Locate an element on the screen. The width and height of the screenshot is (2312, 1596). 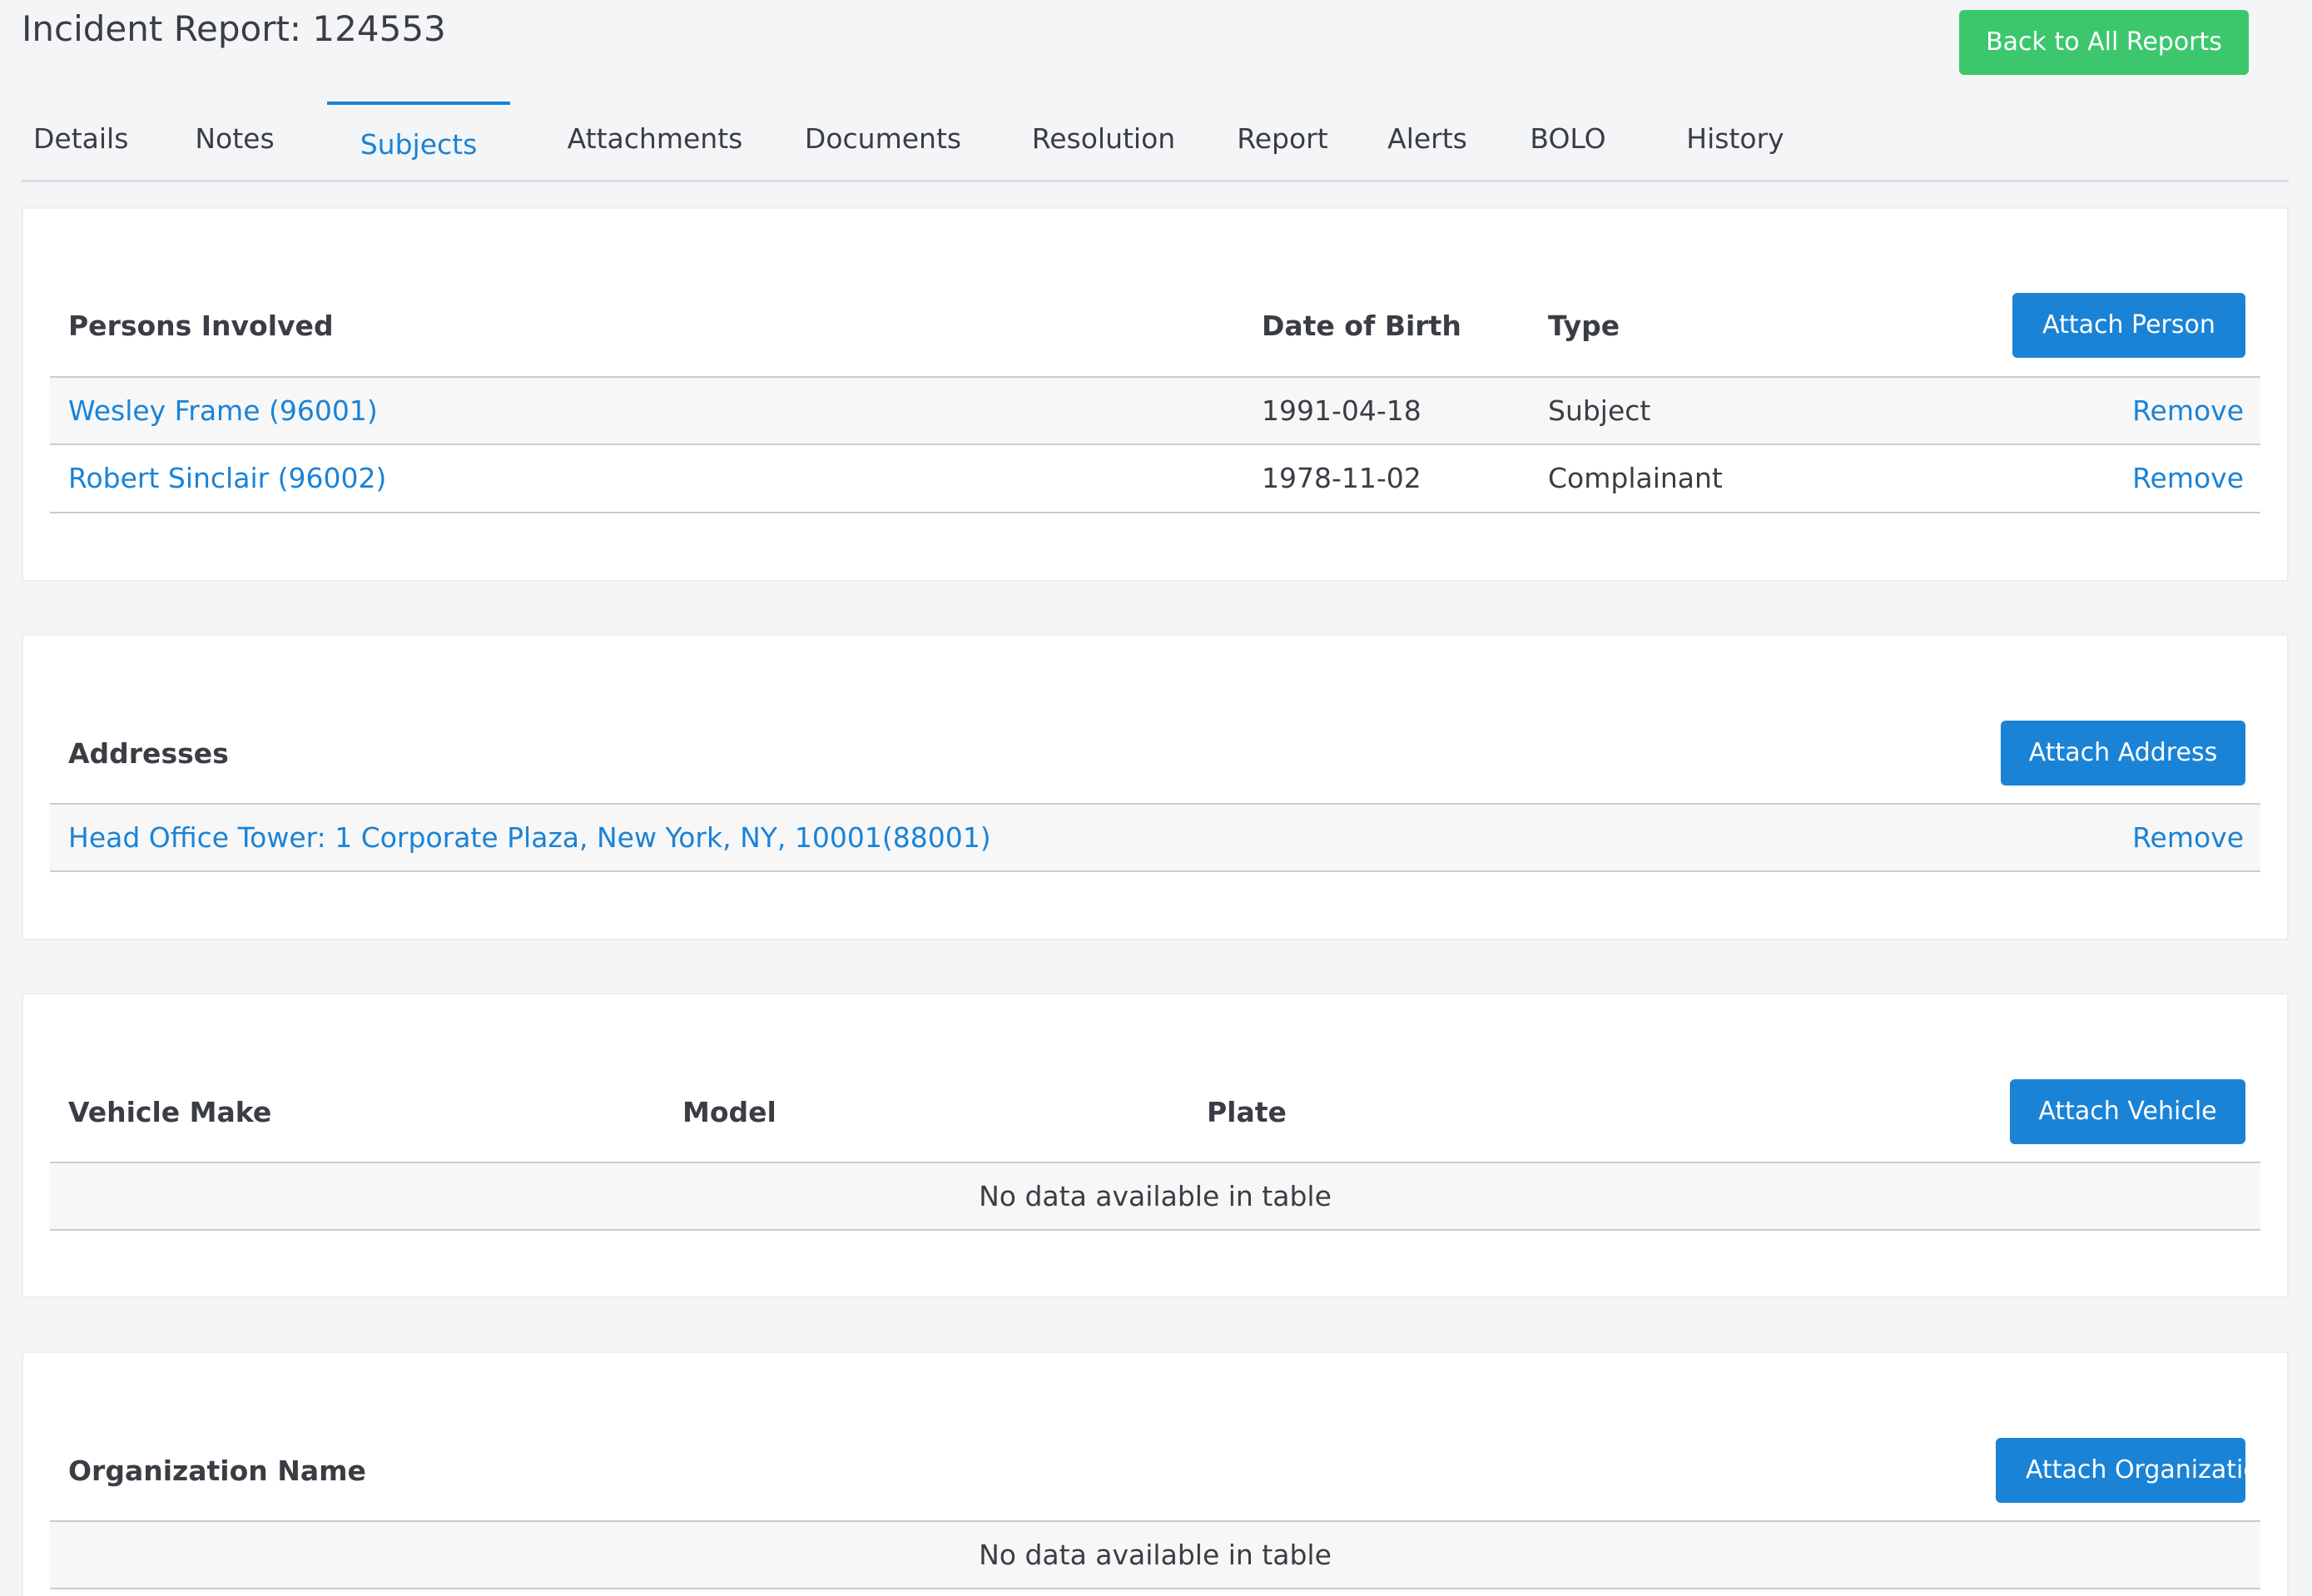
person-dob: 1978-11-02 is located at coordinates (1341, 478).